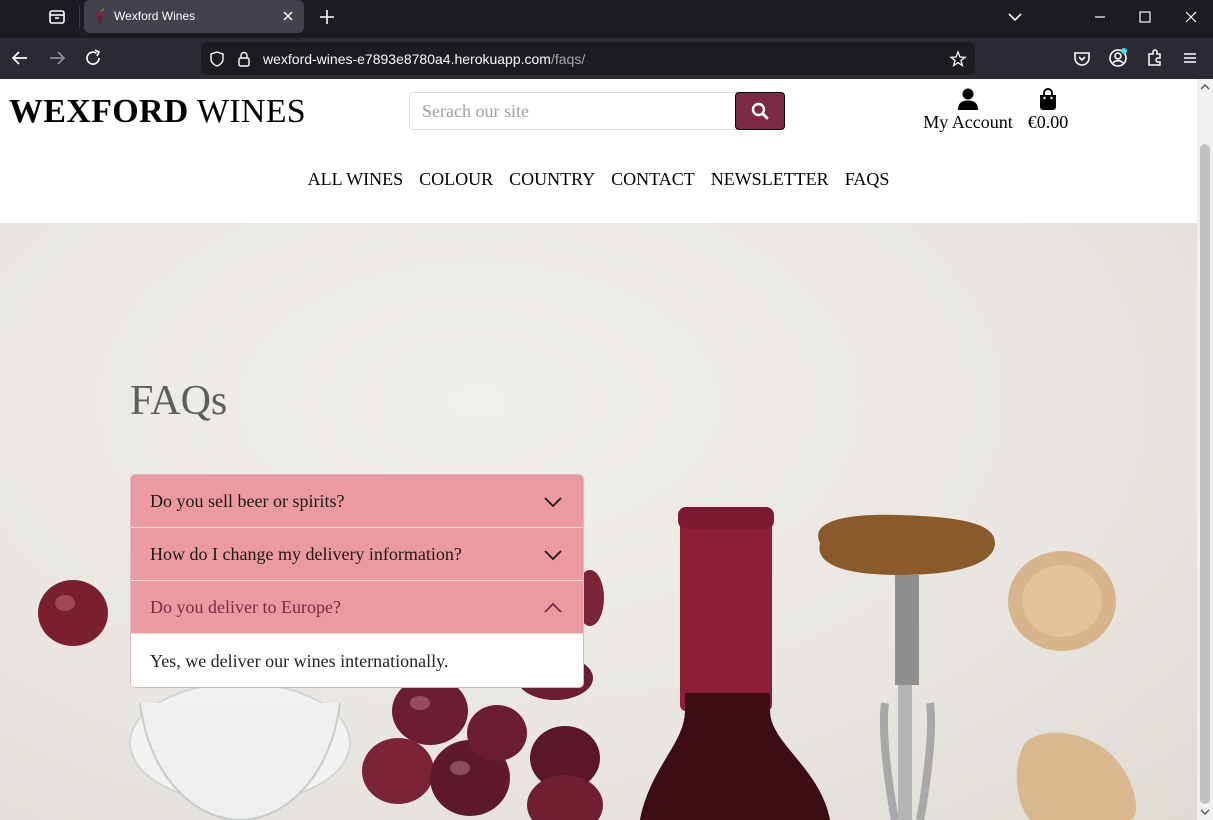 Image resolution: width=1213 pixels, height=820 pixels. What do you see at coordinates (1145, 17) in the screenshot?
I see `maximize-icon` at bounding box center [1145, 17].